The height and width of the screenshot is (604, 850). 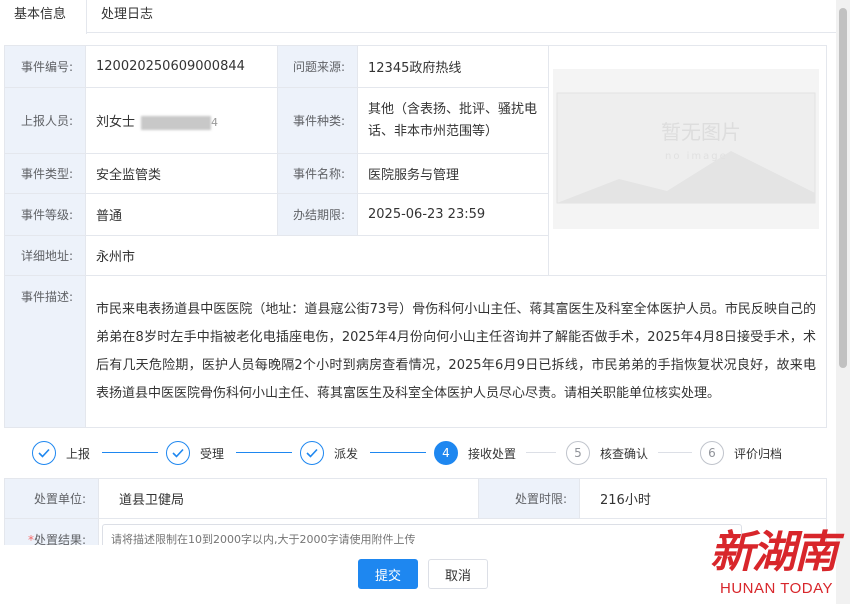 I want to click on scrollbar-thumb, so click(x=843, y=188).